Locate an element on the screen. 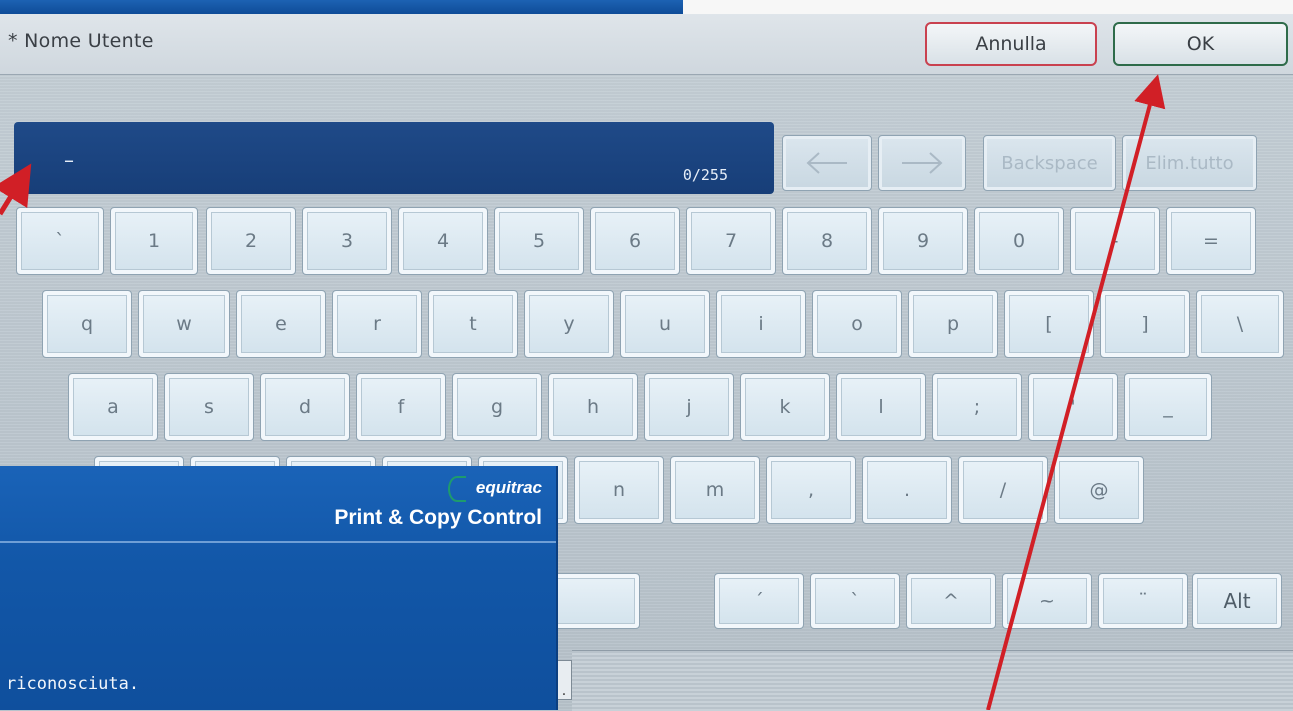 The image size is (1293, 711). key: ` is located at coordinates (60, 241).